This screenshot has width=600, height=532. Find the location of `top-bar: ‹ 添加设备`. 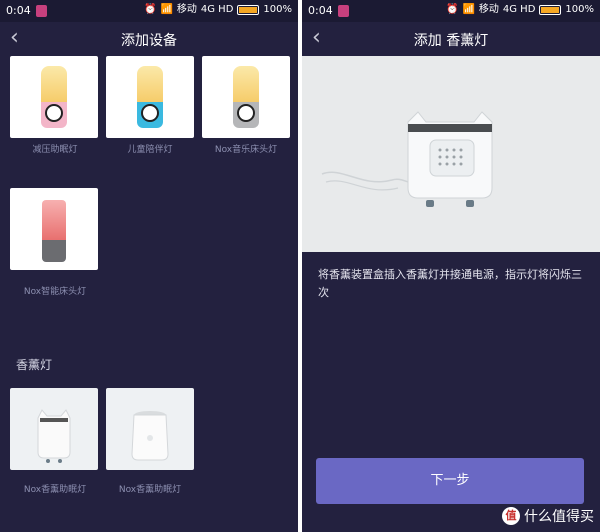

top-bar: ‹ 添加设备 is located at coordinates (149, 39).